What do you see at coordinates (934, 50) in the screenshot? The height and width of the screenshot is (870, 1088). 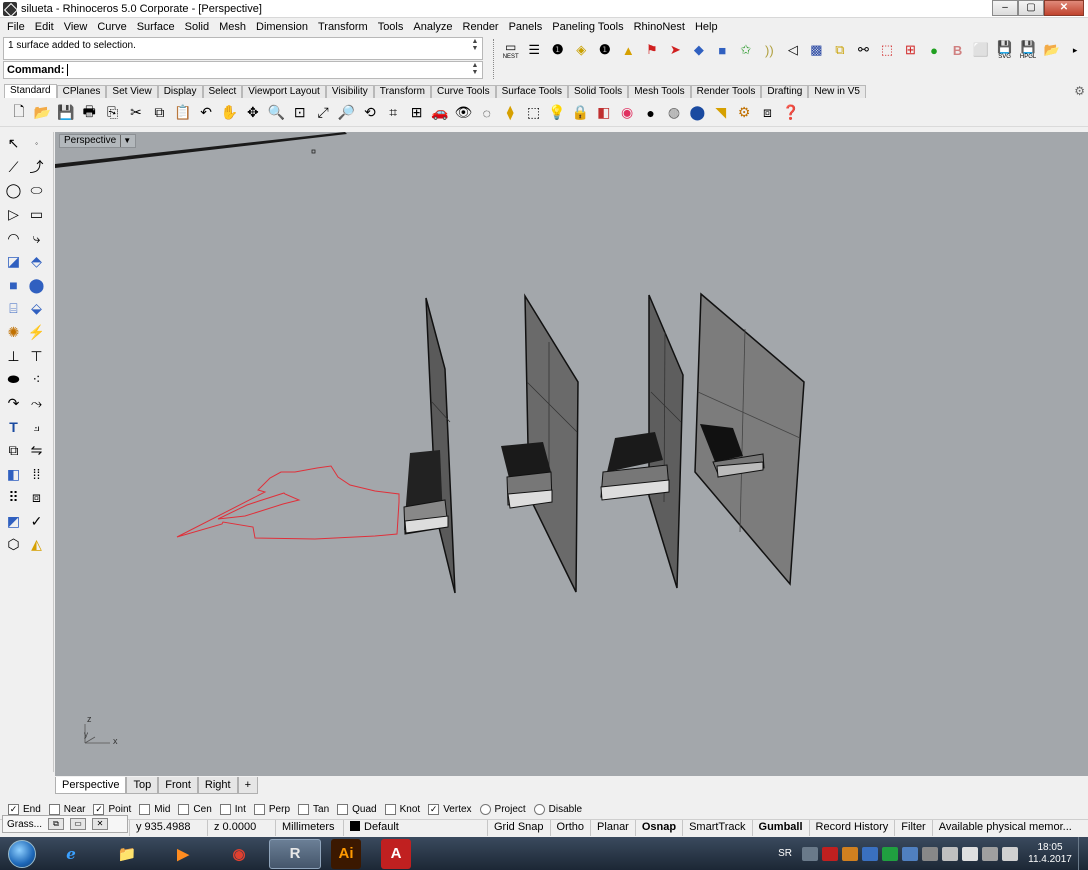 I see `nest-sphere-icon: ●` at bounding box center [934, 50].